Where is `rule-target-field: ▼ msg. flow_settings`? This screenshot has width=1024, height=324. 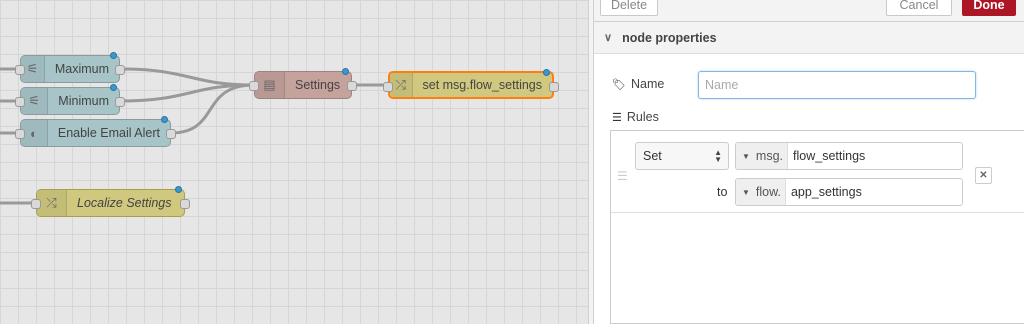
rule-target-field: ▼ msg. flow_settings is located at coordinates (849, 156).